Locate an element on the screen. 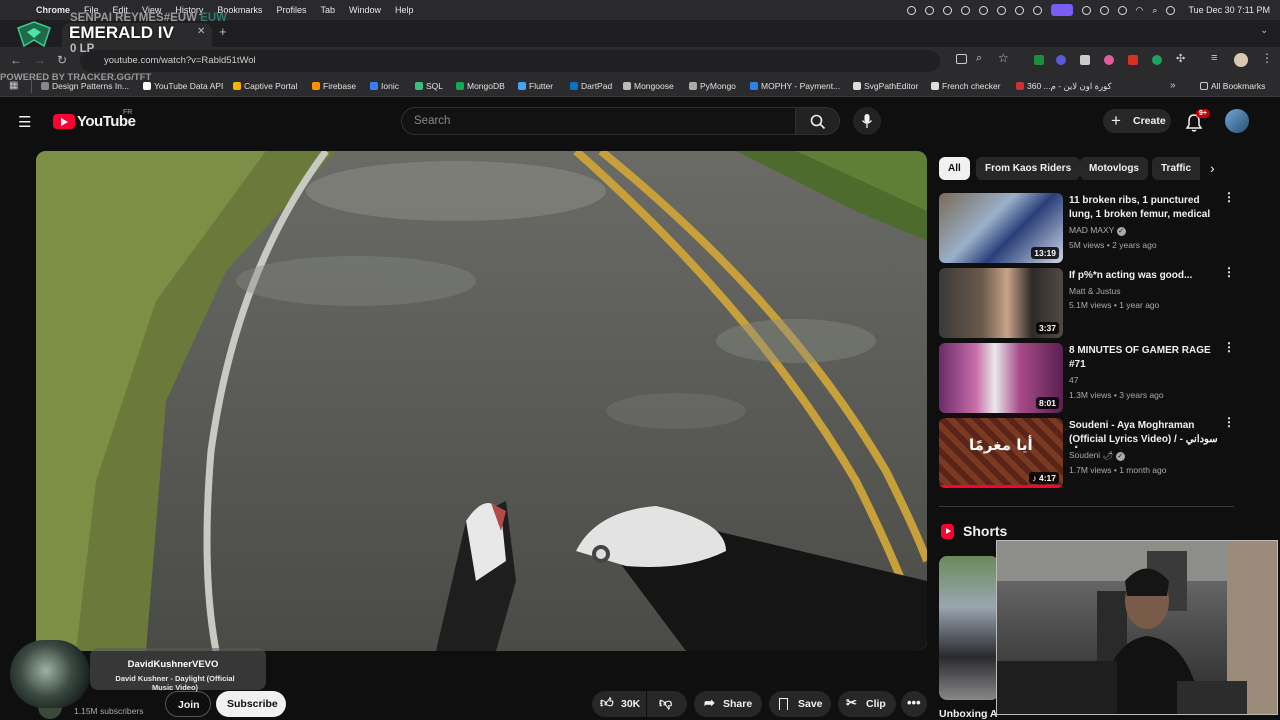 This screenshot has width=1280, height=720. all-bookmarks: All Bookmarks is located at coordinates (1232, 86).